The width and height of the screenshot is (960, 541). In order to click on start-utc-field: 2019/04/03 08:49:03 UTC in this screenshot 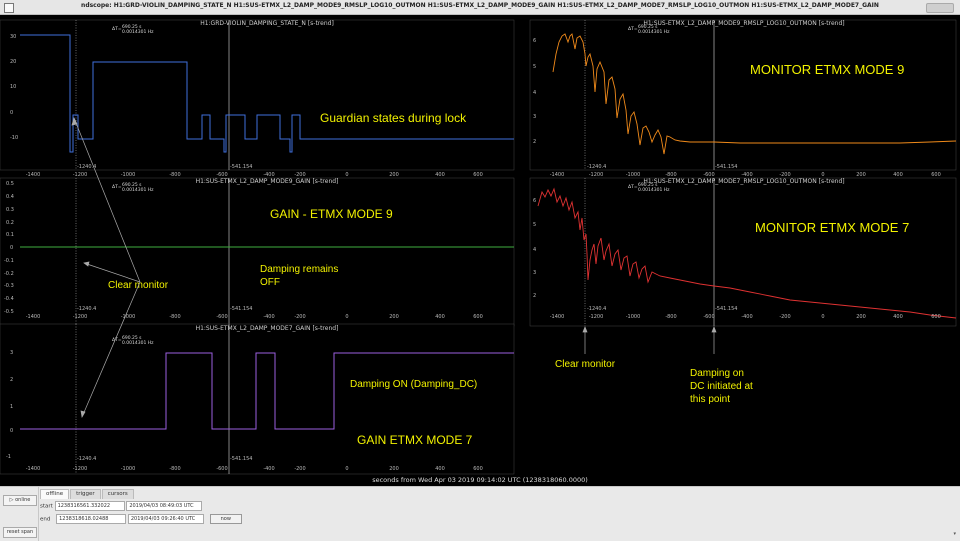, I will do `click(164, 506)`.